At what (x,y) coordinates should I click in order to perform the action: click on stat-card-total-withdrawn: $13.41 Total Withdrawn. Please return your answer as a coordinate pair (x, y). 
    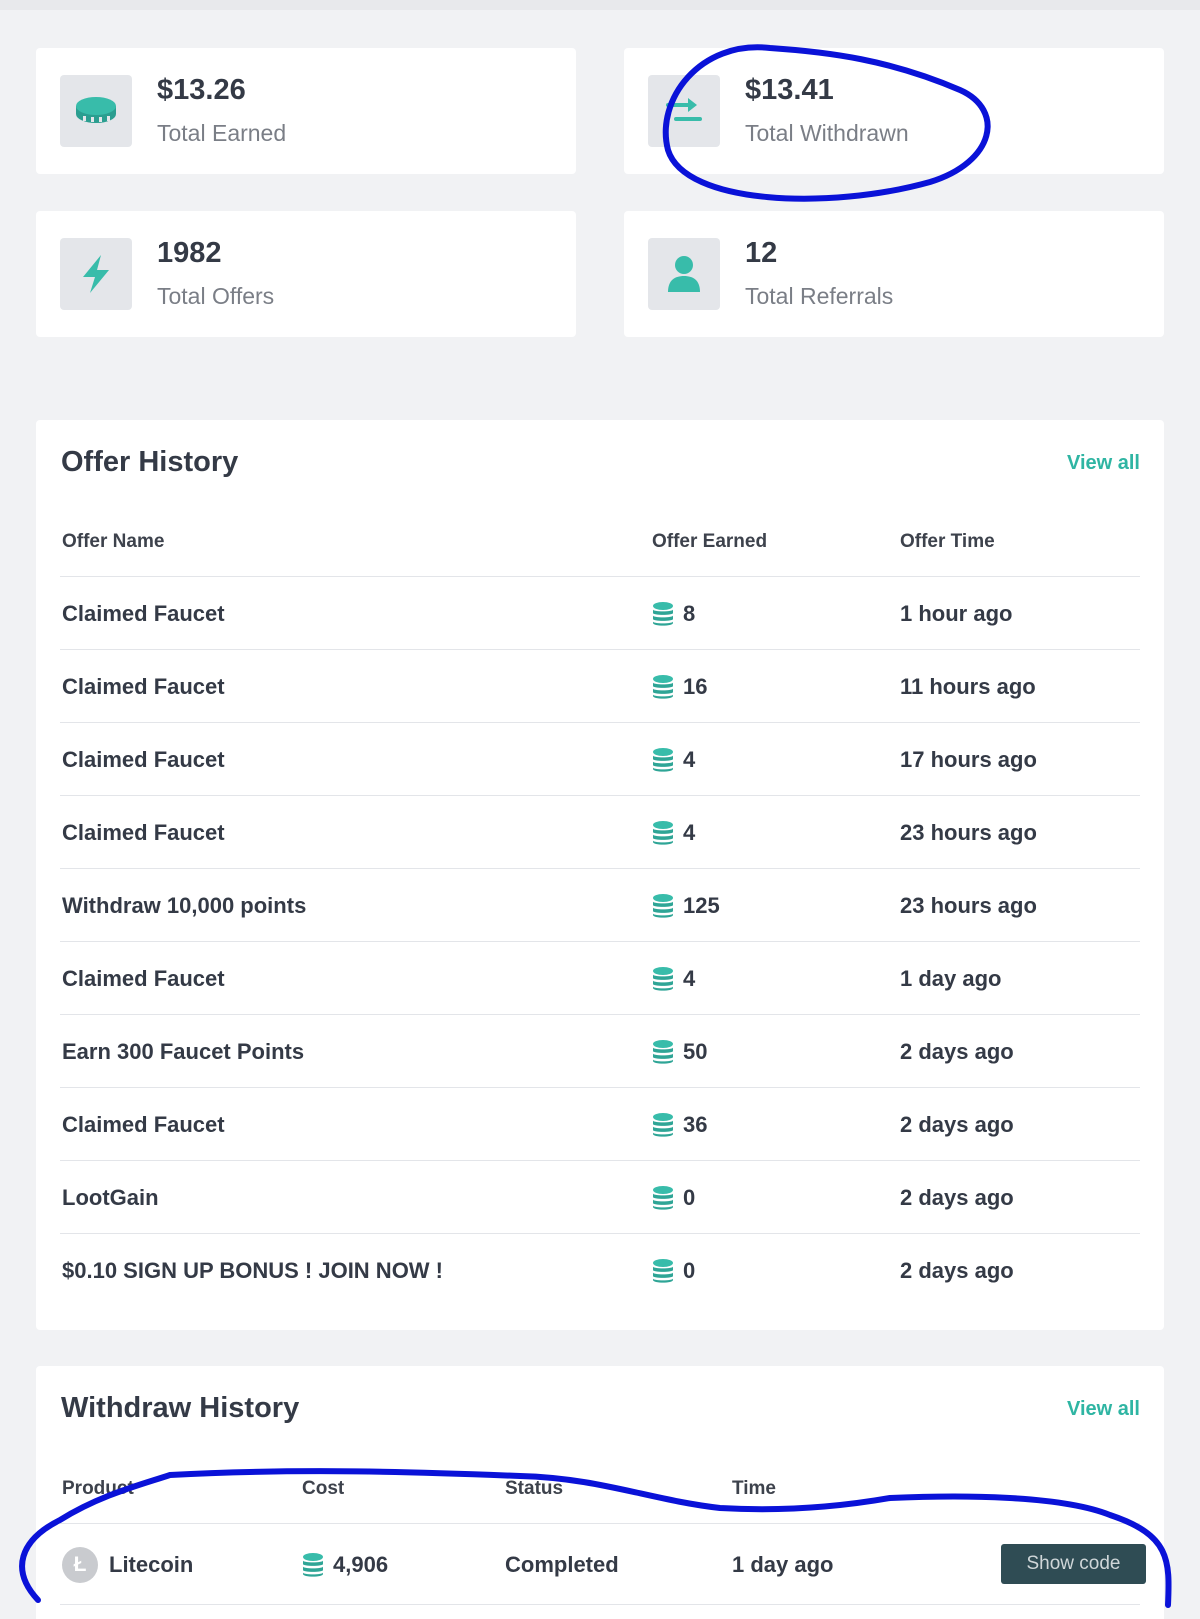
    Looking at the image, I should click on (894, 111).